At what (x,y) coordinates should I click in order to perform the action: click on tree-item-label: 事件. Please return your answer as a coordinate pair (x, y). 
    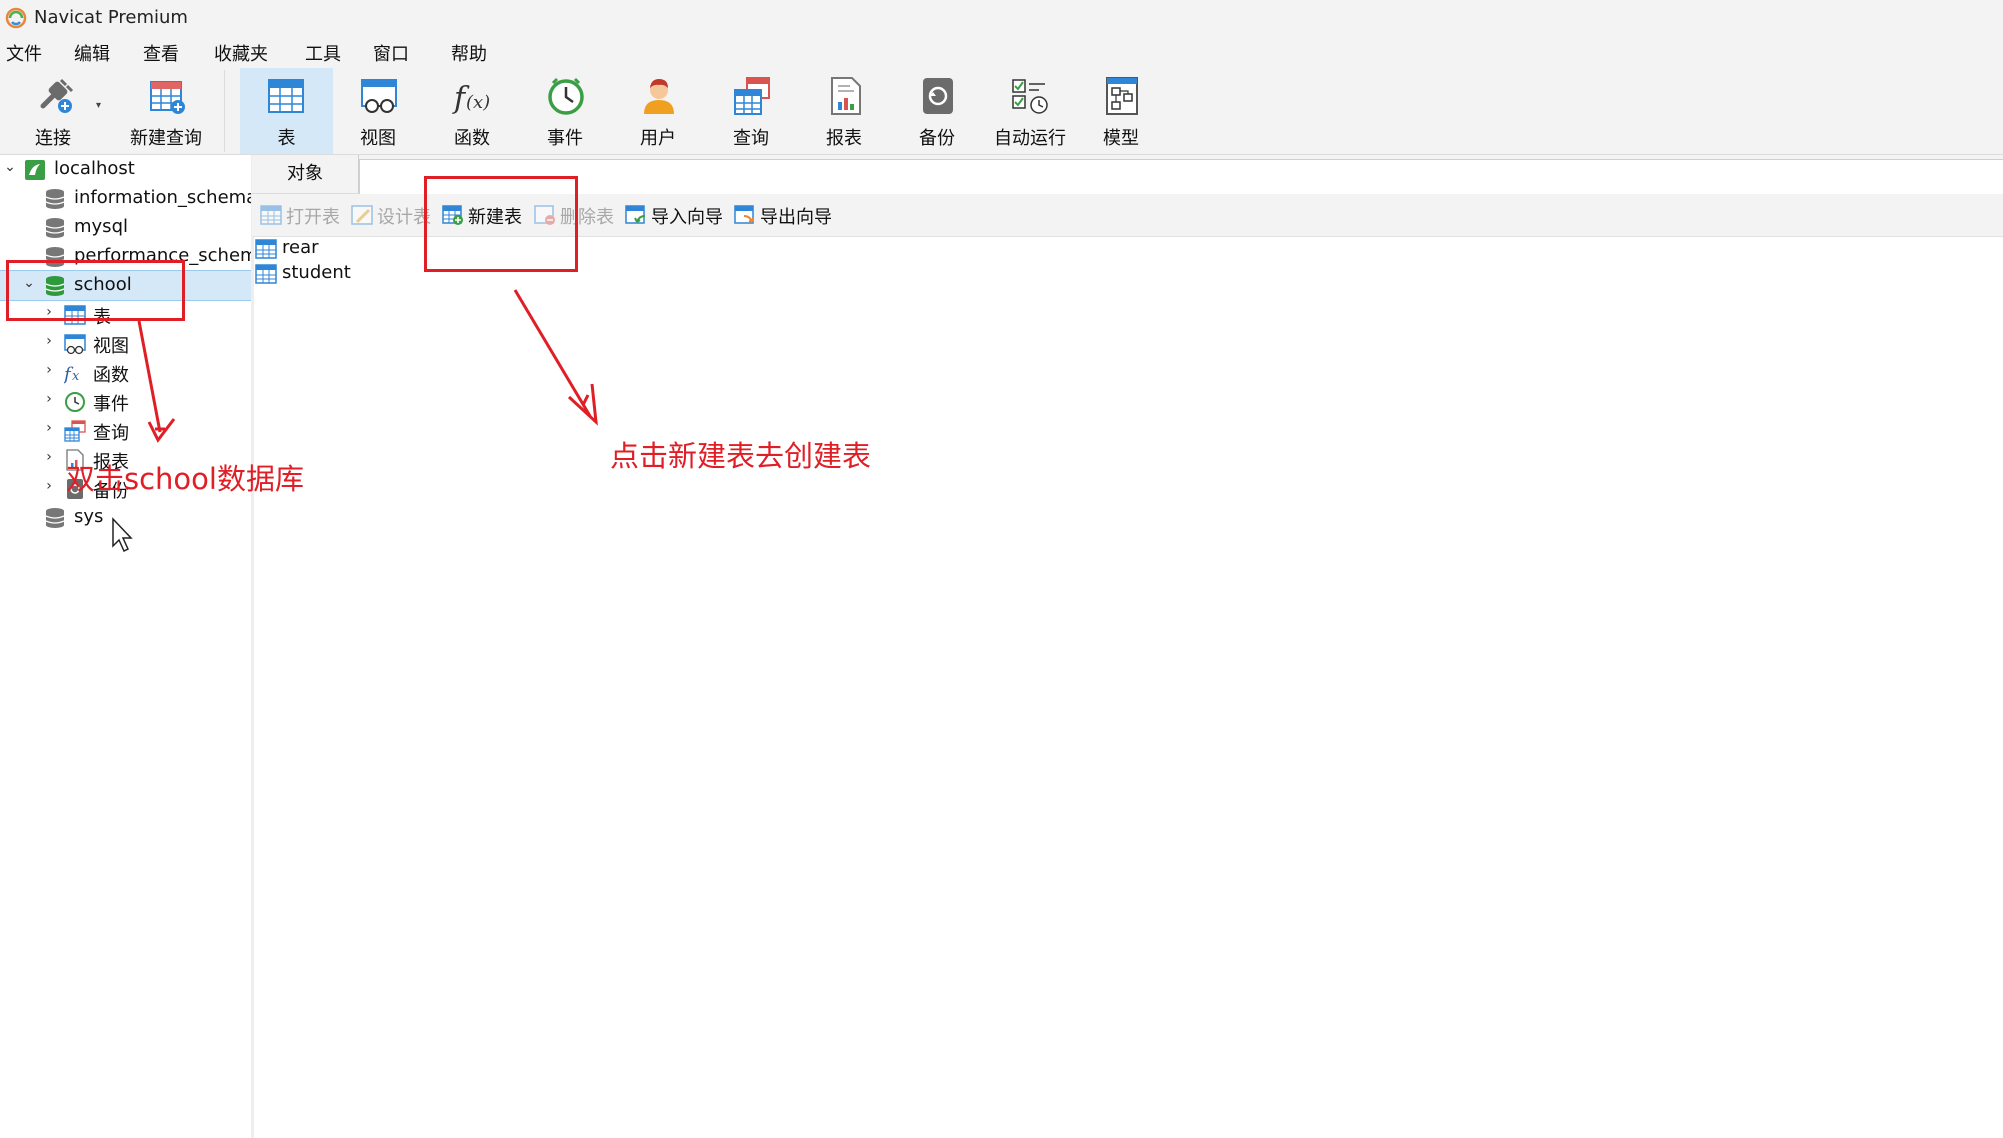
    Looking at the image, I should click on (111, 404).